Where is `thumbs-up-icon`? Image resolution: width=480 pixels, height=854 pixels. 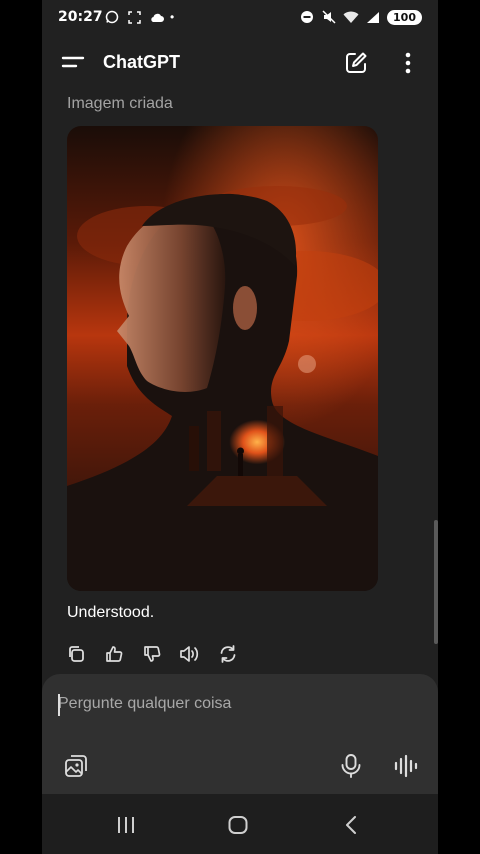 thumbs-up-icon is located at coordinates (114, 654).